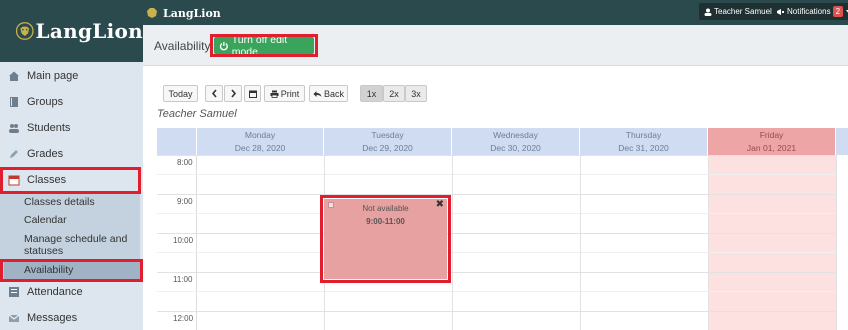 This screenshot has width=848, height=330. I want to click on sidebar-item-label: Messages, so click(52, 318).